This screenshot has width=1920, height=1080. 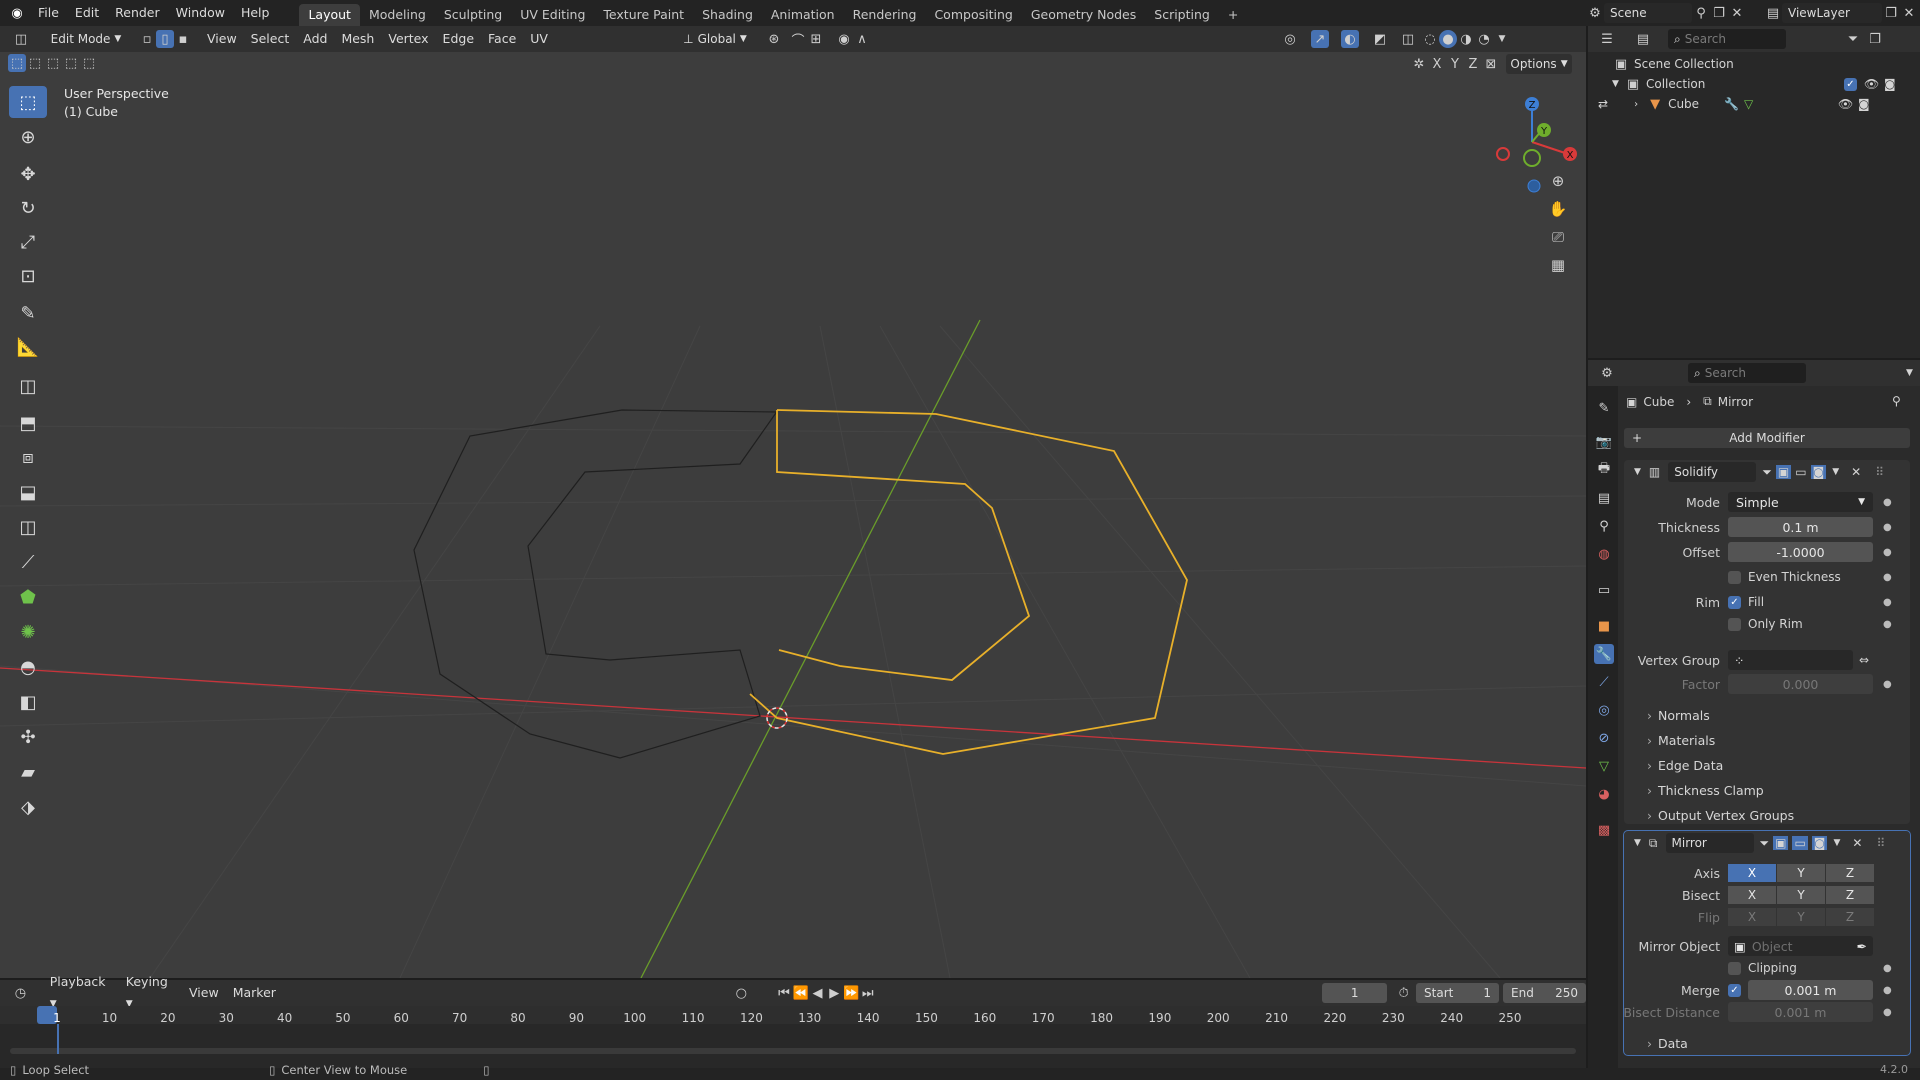 I want to click on physics-tab-icon: ◎, so click(x=1604, y=710).